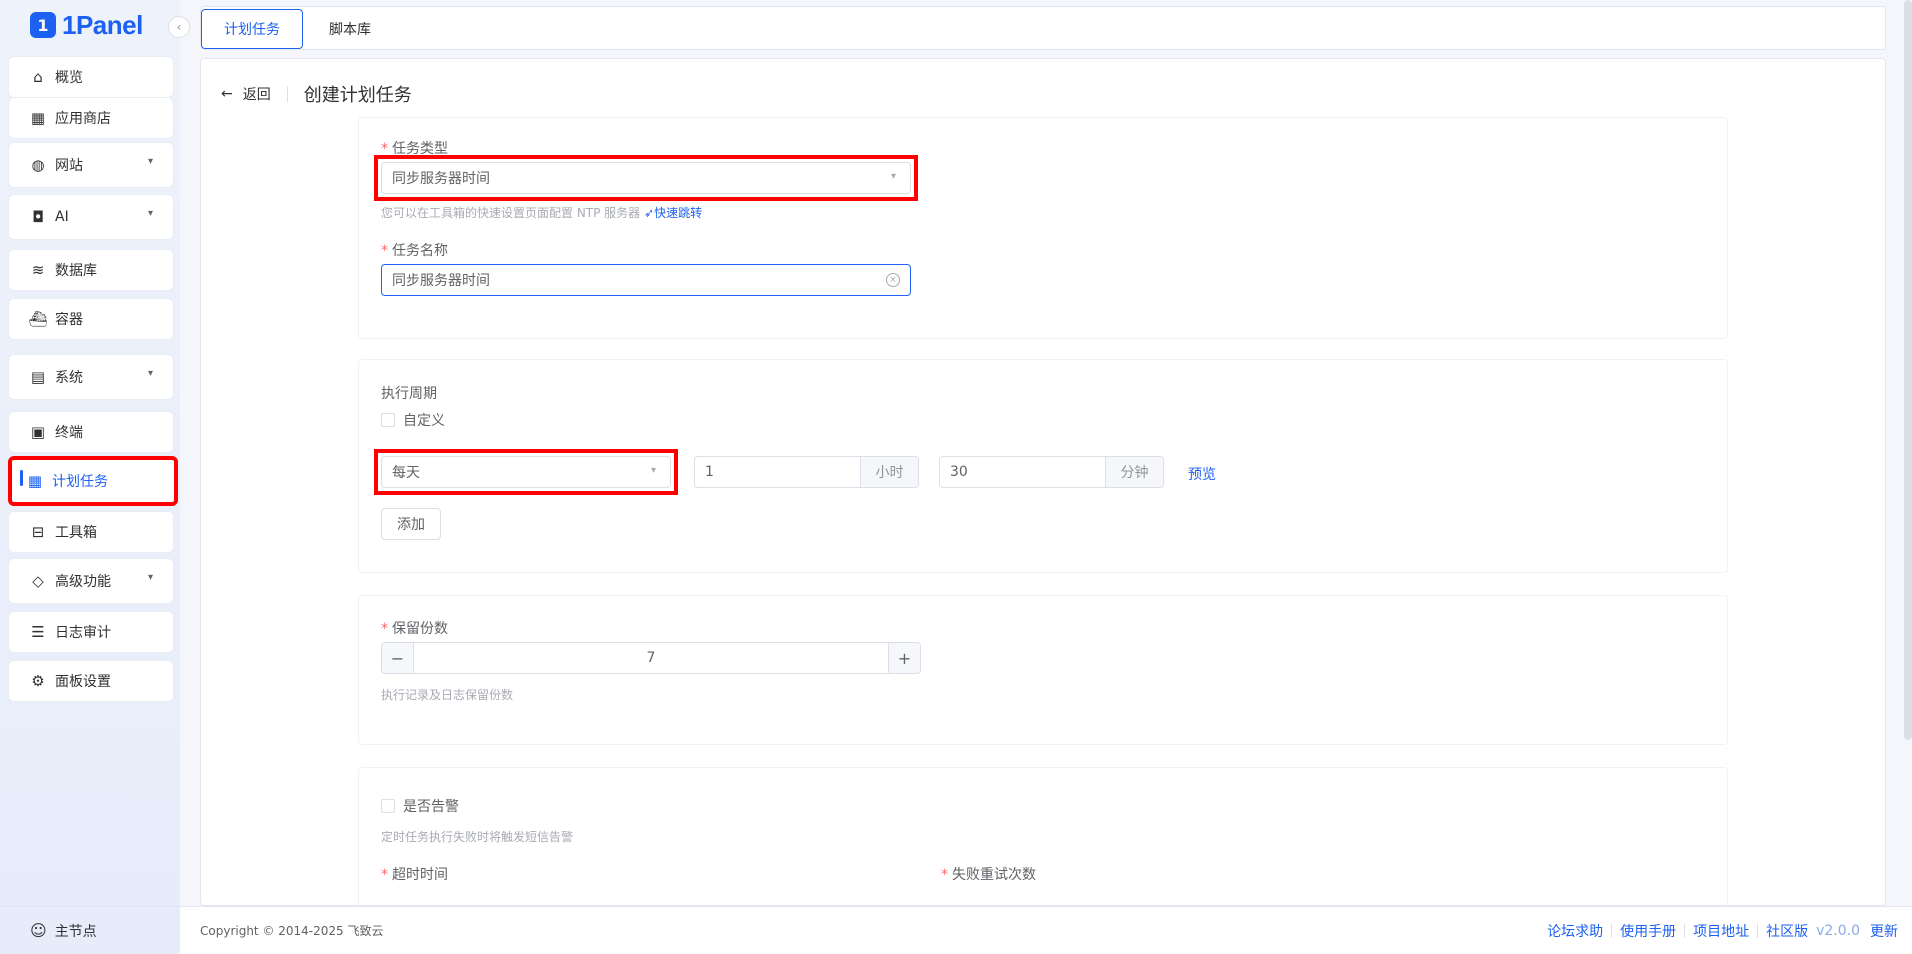 Image resolution: width=1912 pixels, height=954 pixels. Describe the element at coordinates (91, 432) in the screenshot. I see `sidebar-item-terminal: ▣ 终端` at that location.